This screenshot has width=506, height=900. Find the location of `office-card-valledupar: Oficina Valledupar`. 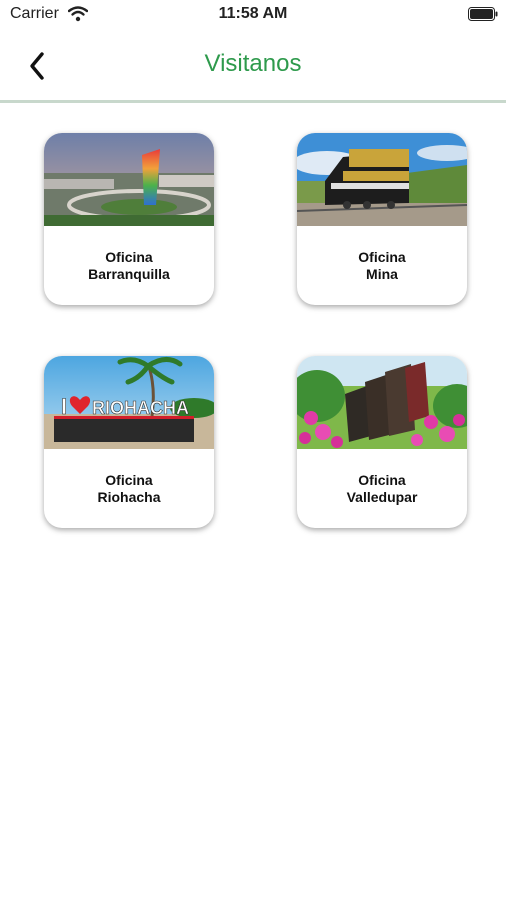

office-card-valledupar: Oficina Valledupar is located at coordinates (382, 442).